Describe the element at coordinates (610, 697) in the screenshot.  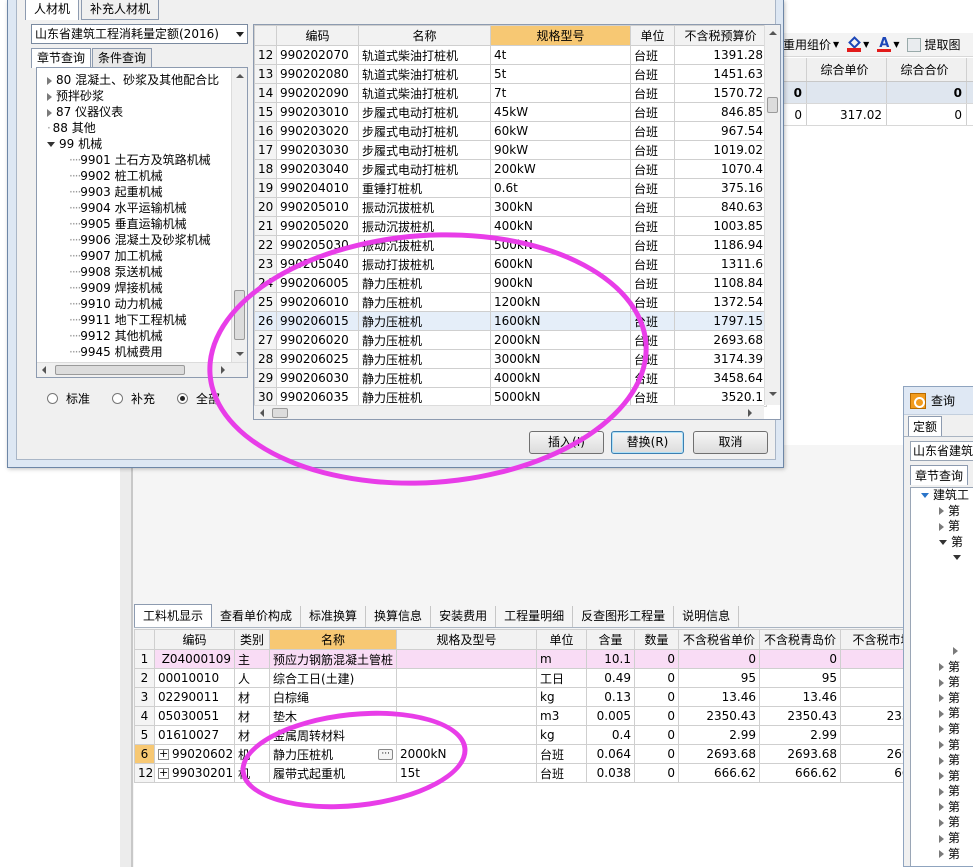
I see `cell-qty: 0.13` at that location.